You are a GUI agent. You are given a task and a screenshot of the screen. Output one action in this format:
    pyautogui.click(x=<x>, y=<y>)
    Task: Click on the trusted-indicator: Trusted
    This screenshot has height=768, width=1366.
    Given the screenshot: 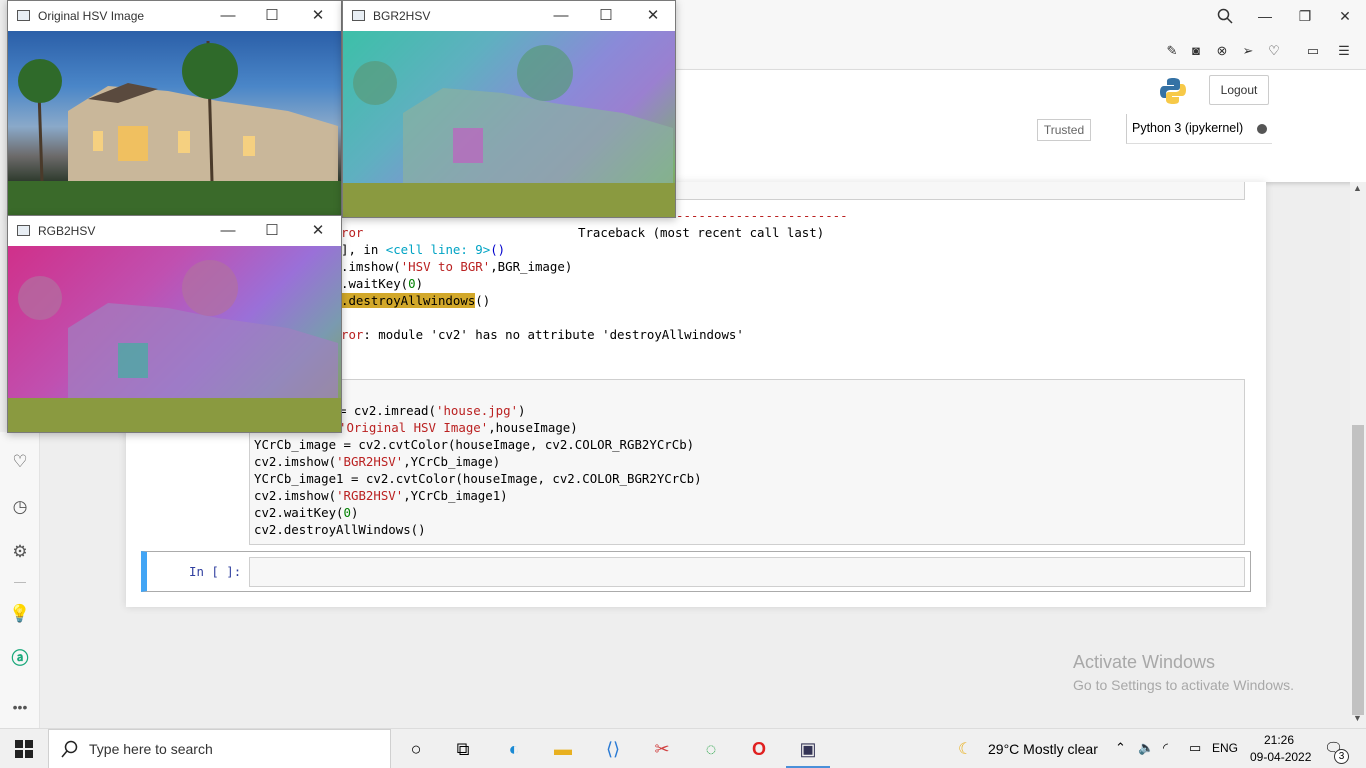 What is the action you would take?
    pyautogui.click(x=1064, y=130)
    